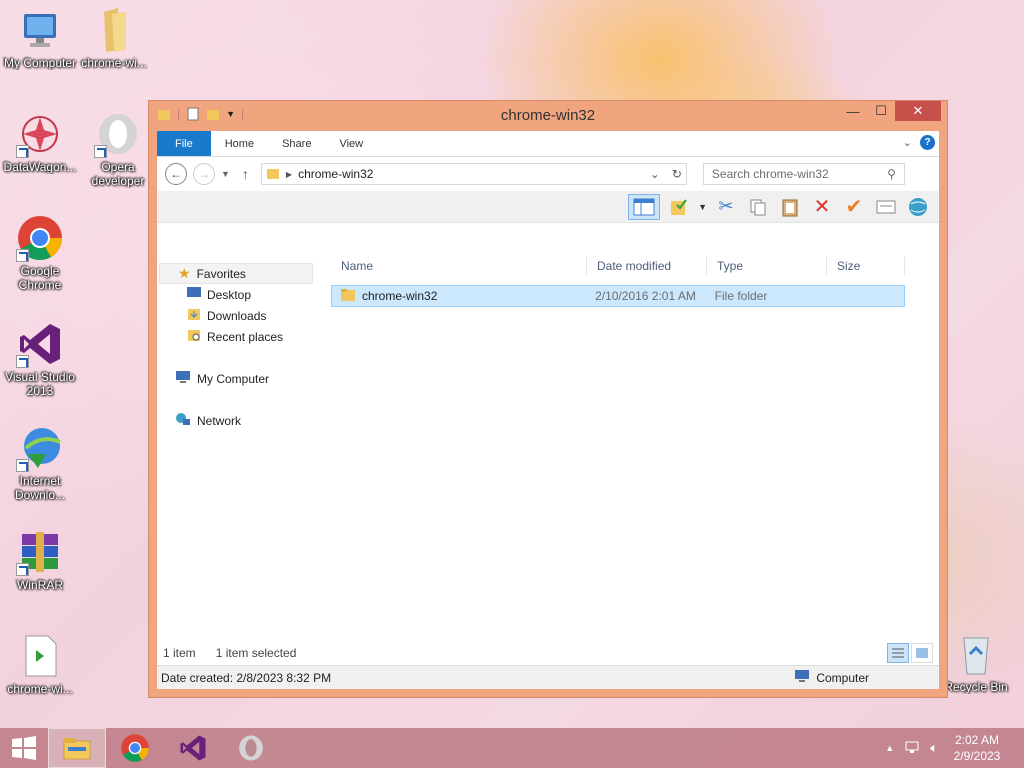 This screenshot has width=1024, height=768. Describe the element at coordinates (471, 174) in the screenshot. I see `address-path: chrome-win32` at that location.